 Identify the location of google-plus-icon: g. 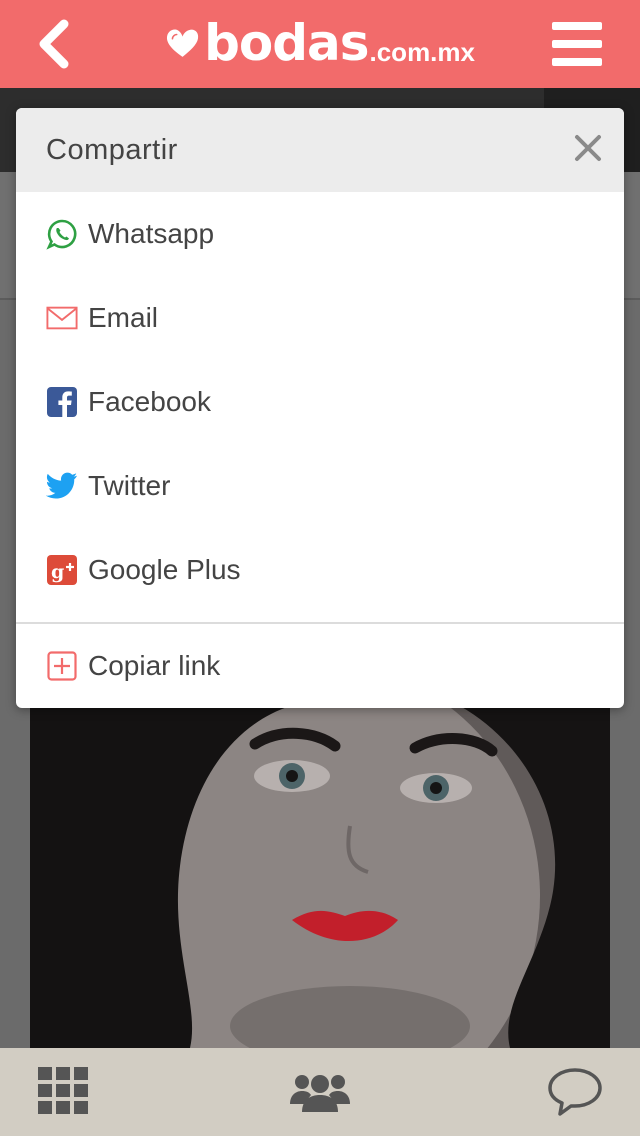
(62, 570).